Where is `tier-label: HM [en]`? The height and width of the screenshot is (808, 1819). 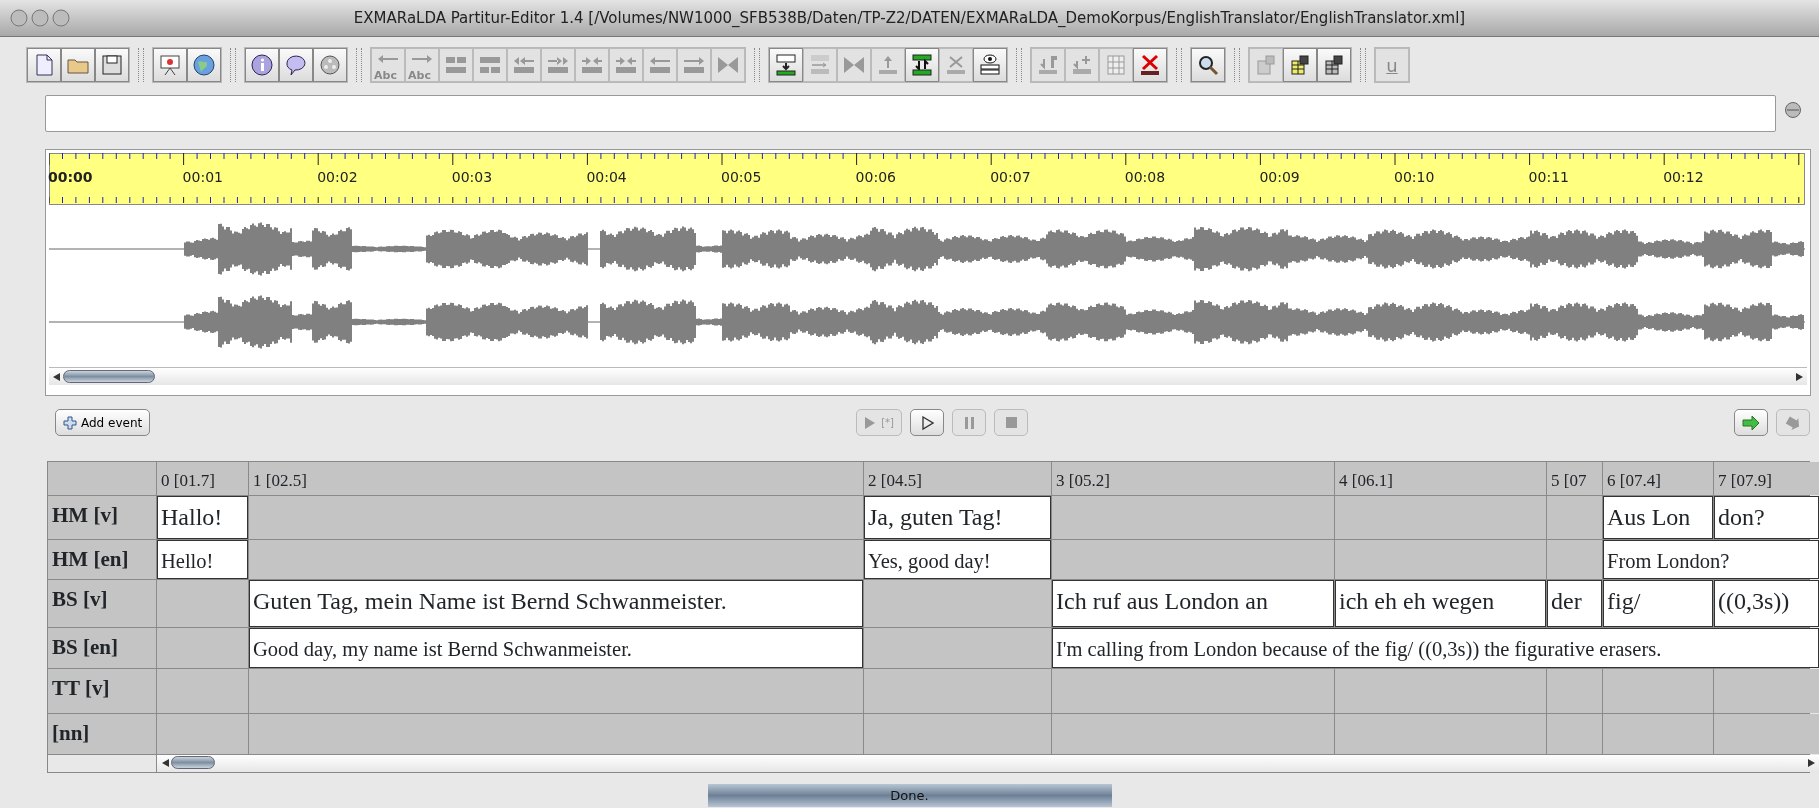 tier-label: HM [en] is located at coordinates (102, 559).